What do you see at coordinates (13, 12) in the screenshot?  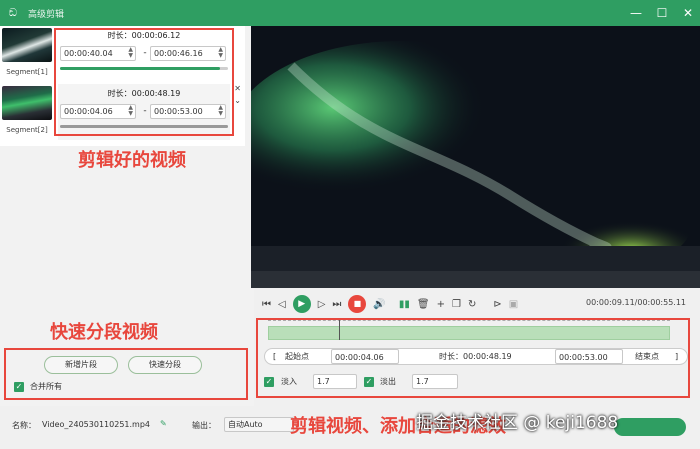 I see `app-logo-icon: ඞ` at bounding box center [13, 12].